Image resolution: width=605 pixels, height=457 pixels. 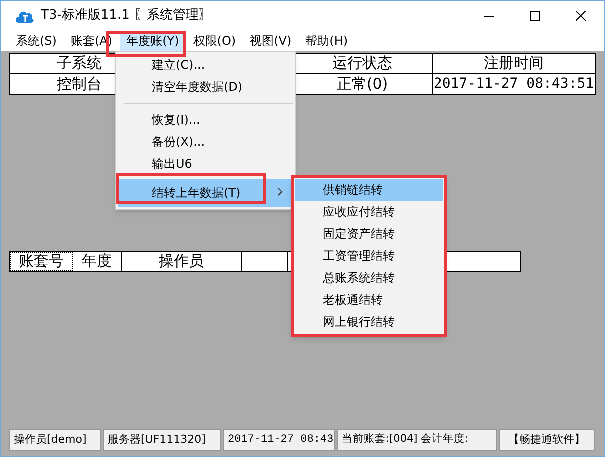 I want to click on chevron-right-icon, so click(x=280, y=192).